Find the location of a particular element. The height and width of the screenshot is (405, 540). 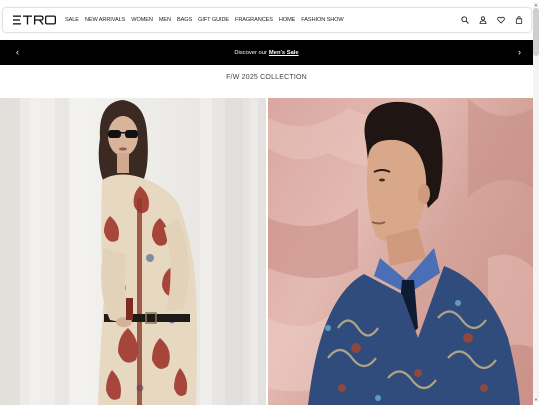

bag-icon is located at coordinates (518, 20).